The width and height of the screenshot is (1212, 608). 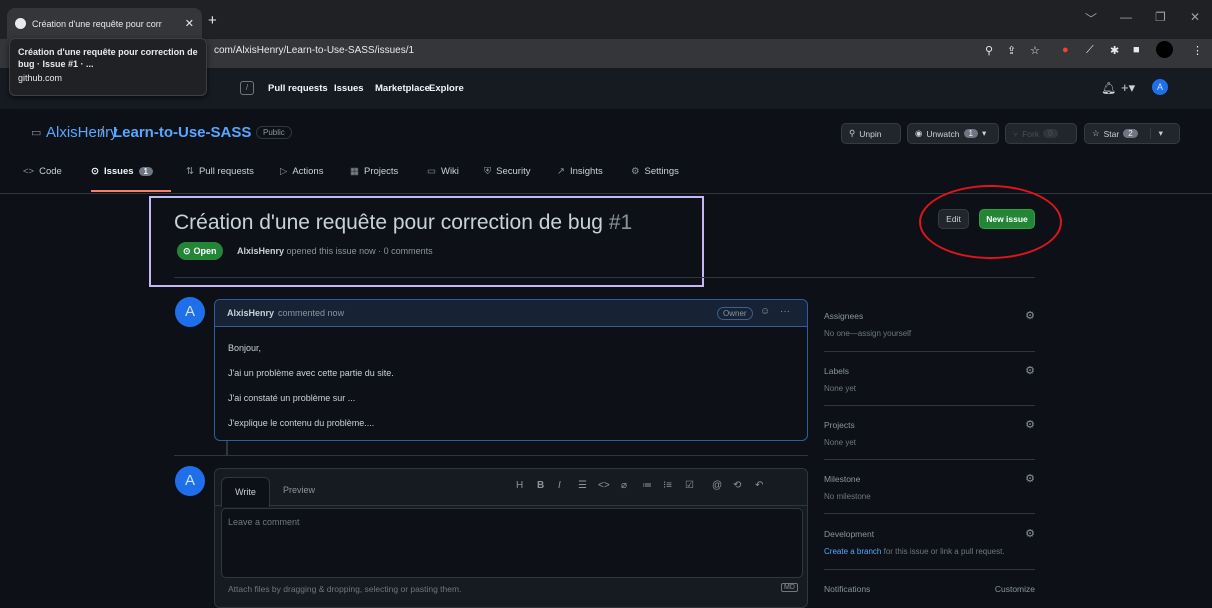 I want to click on tab-issues: ⊙ Issues 1, so click(x=122, y=171).